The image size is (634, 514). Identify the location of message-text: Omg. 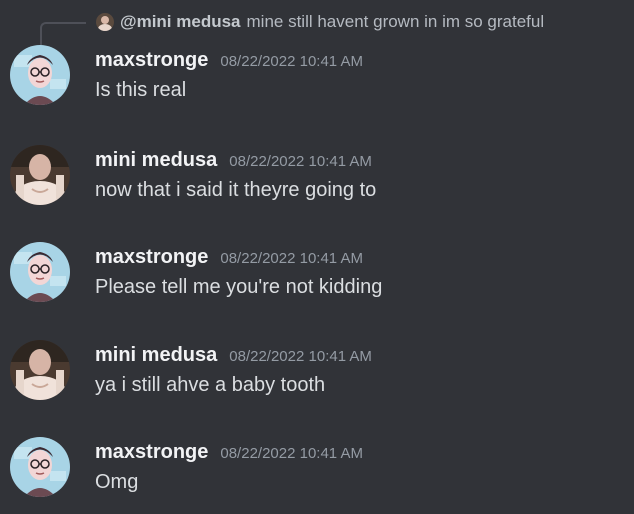
(117, 482).